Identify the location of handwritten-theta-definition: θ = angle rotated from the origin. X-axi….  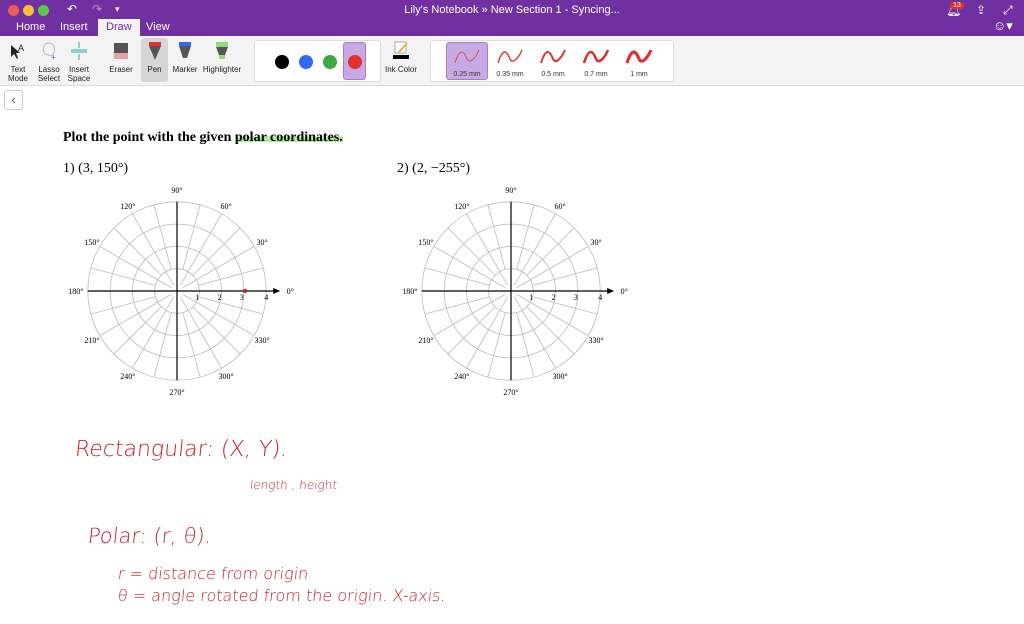
(282, 595).